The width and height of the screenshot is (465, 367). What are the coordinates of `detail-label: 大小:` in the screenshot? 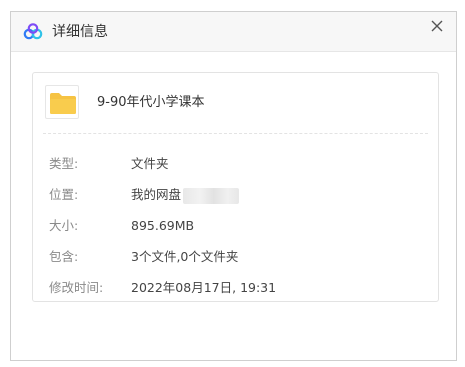 It's located at (64, 225).